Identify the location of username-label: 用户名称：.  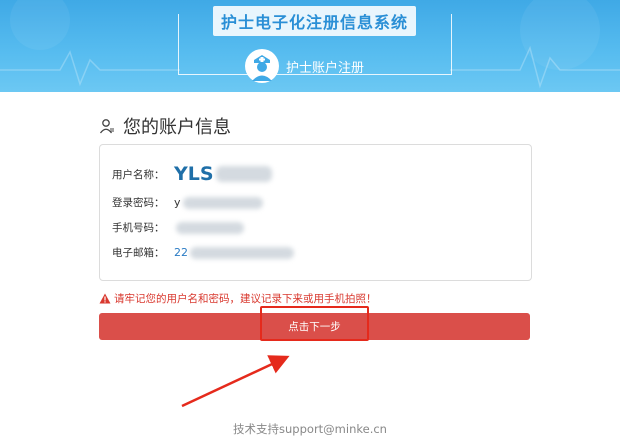
(138, 174).